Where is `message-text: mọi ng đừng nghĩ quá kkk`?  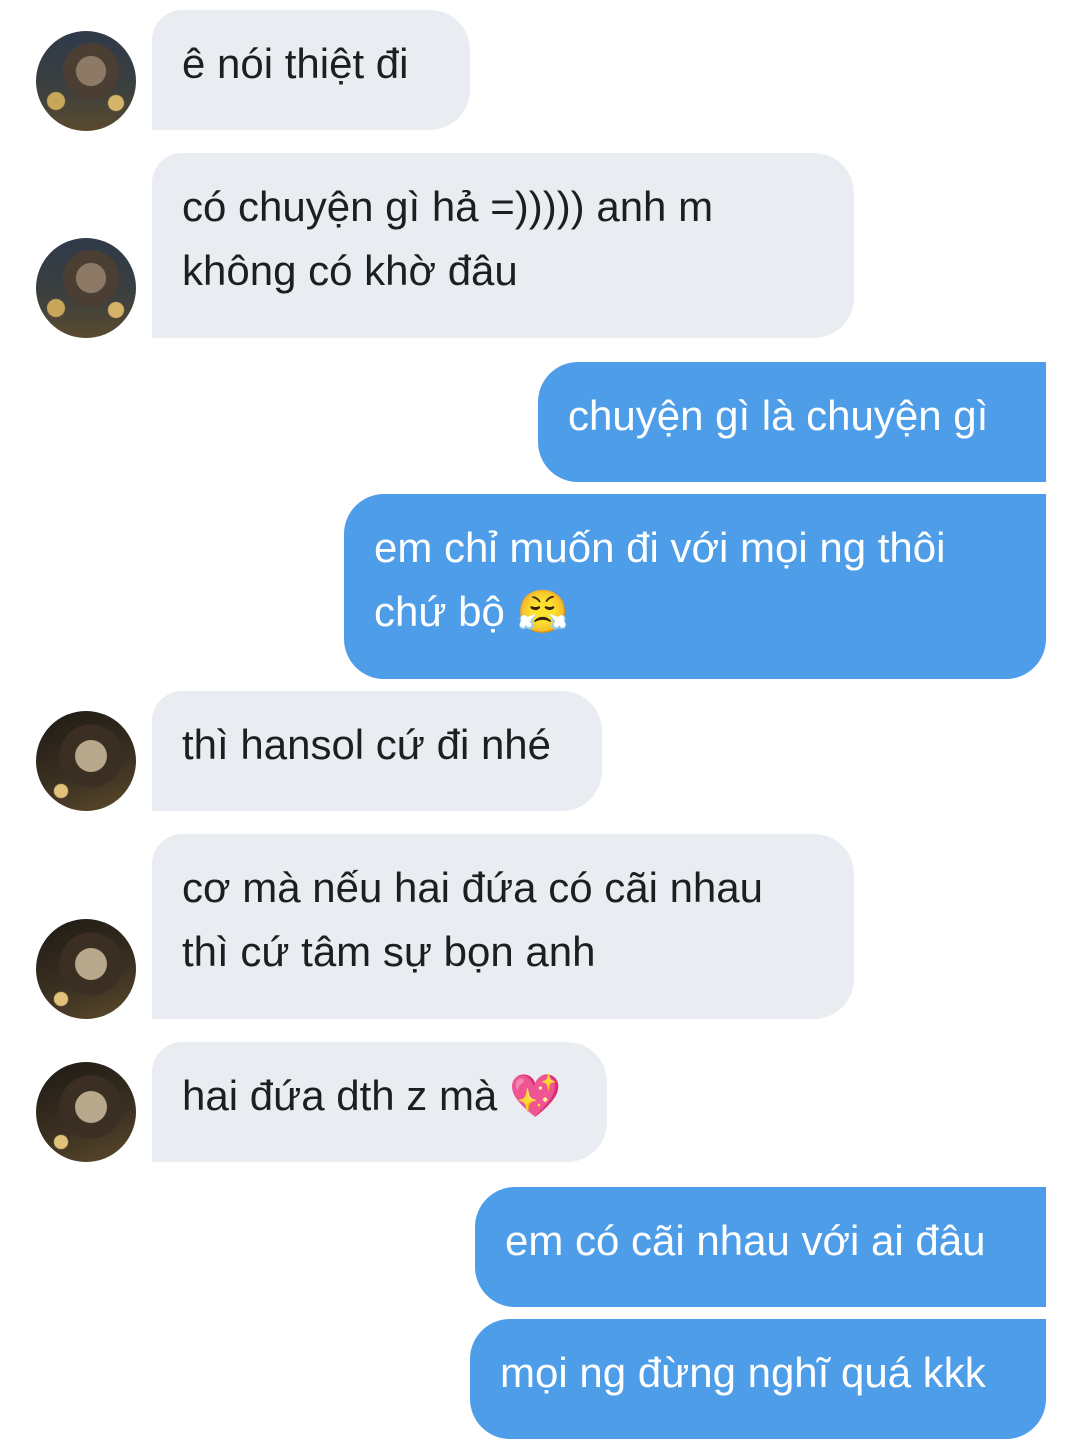 message-text: mọi ng đừng nghĩ quá kkk is located at coordinates (743, 1372).